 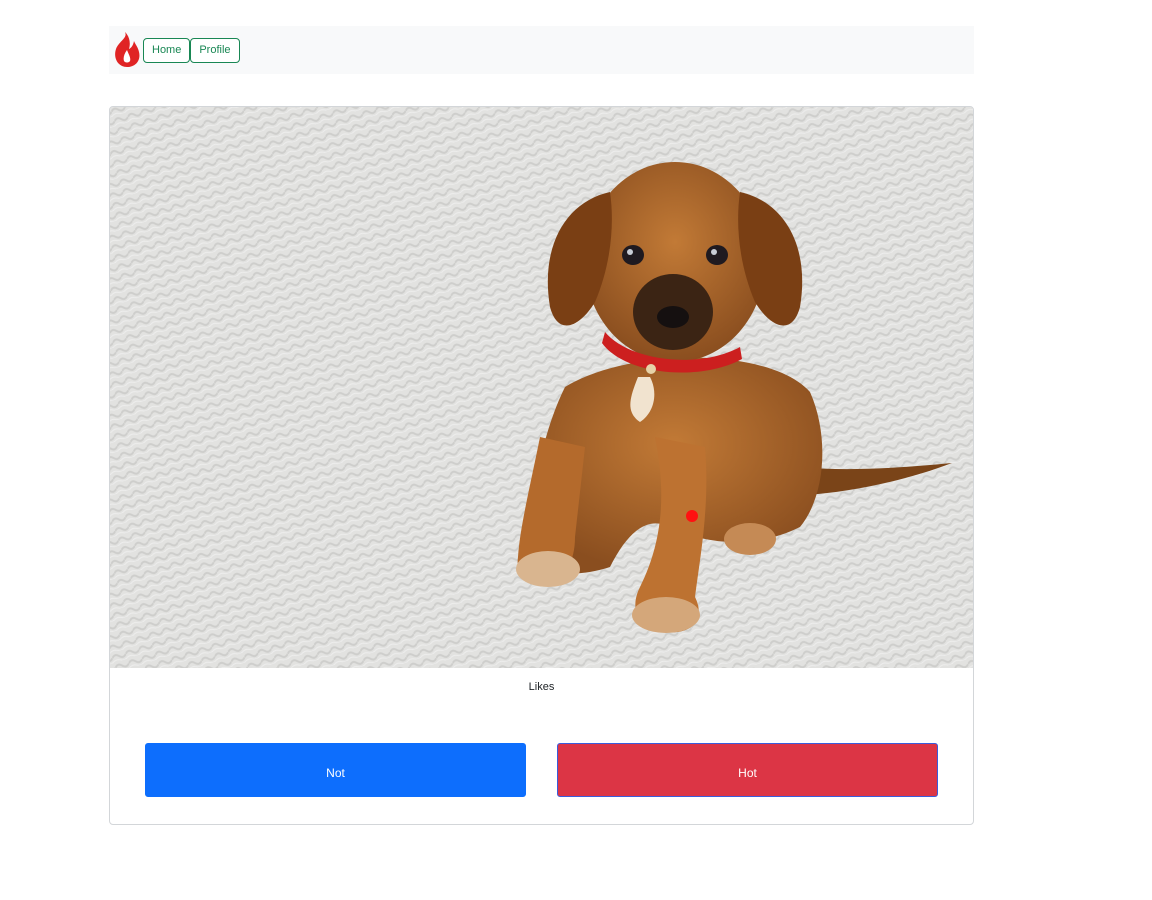 What do you see at coordinates (747, 770) in the screenshot?
I see `hot-button: Hot` at bounding box center [747, 770].